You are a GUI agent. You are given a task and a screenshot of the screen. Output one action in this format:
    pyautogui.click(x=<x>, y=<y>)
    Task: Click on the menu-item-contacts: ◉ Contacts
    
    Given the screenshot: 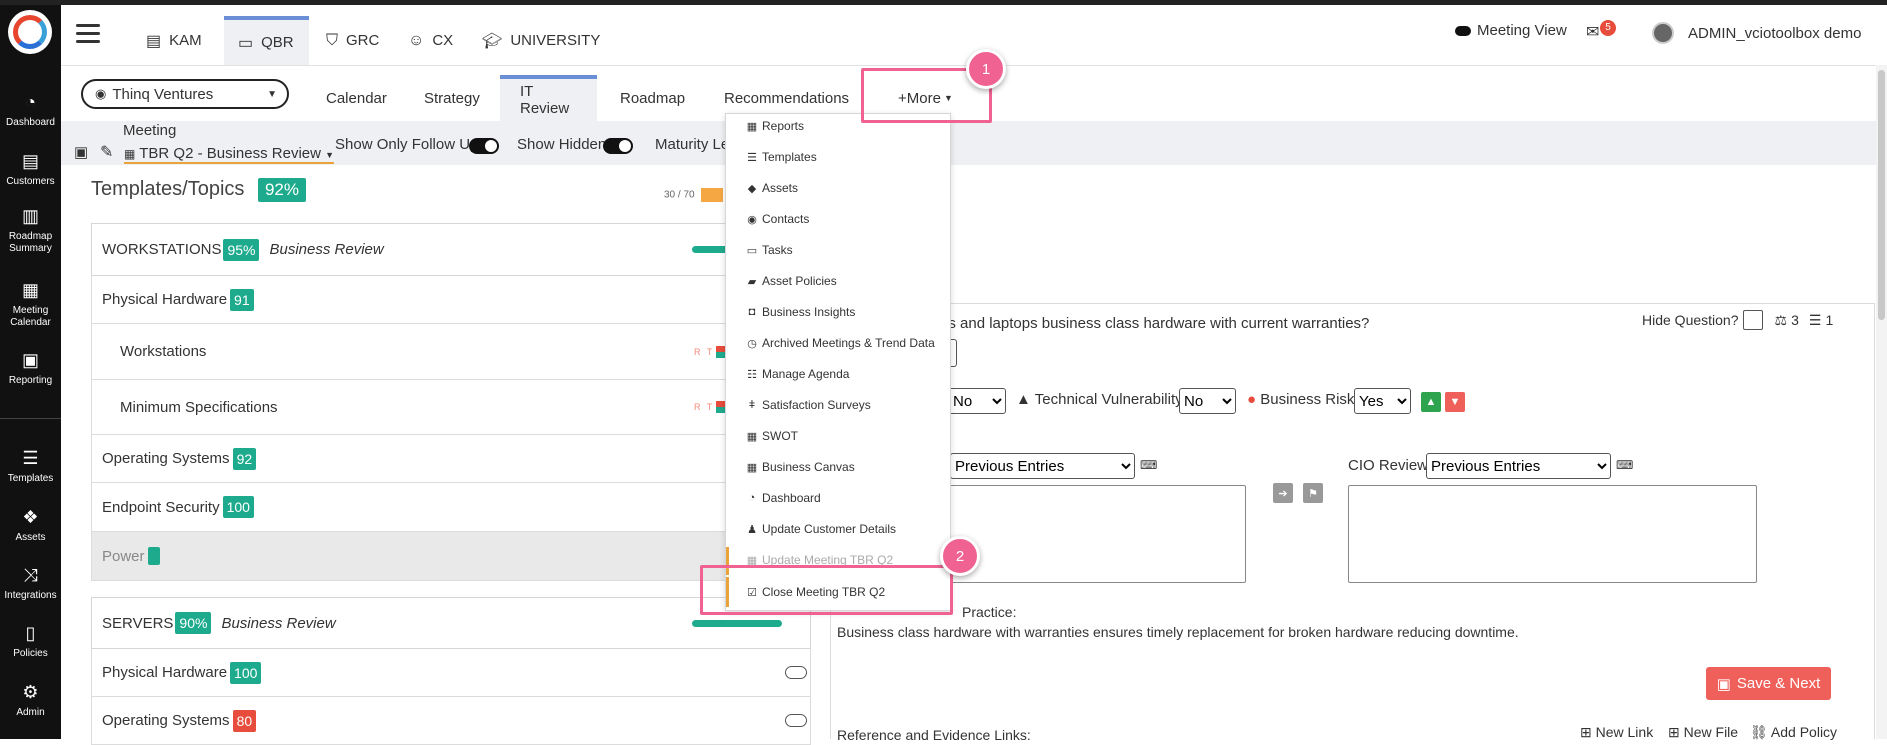 What is the action you would take?
    pyautogui.click(x=777, y=219)
    